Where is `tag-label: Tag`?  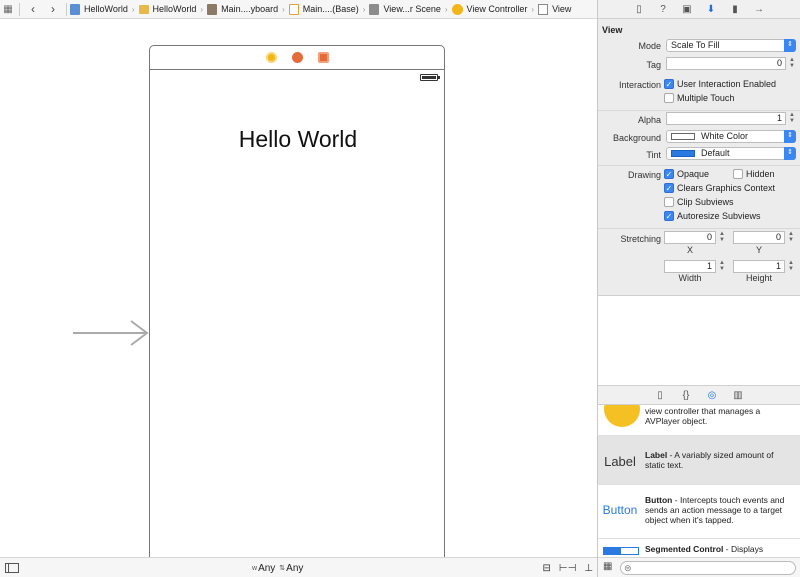 tag-label: Tag is located at coordinates (653, 65).